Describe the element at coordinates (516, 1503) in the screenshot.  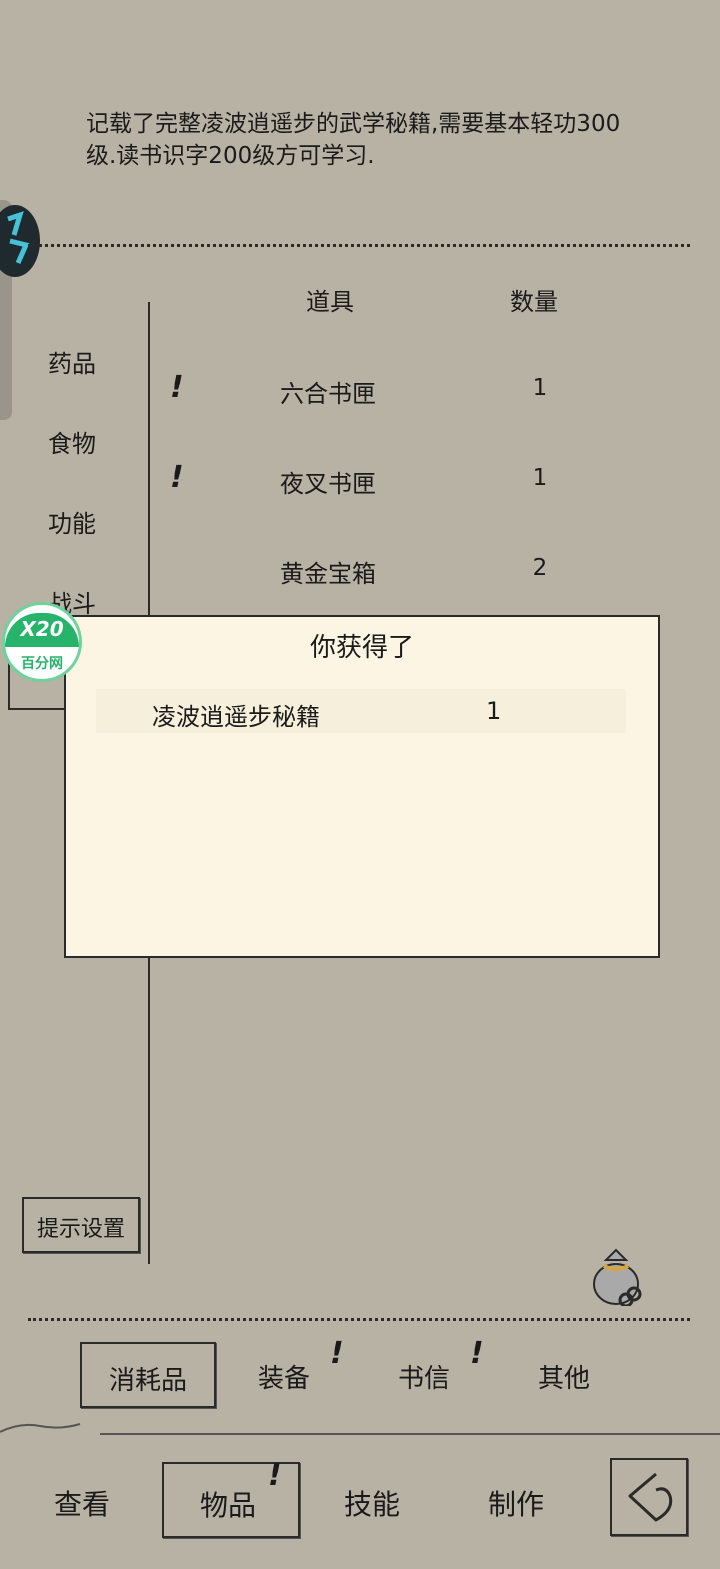
I see `nav-crafting: 制作` at that location.